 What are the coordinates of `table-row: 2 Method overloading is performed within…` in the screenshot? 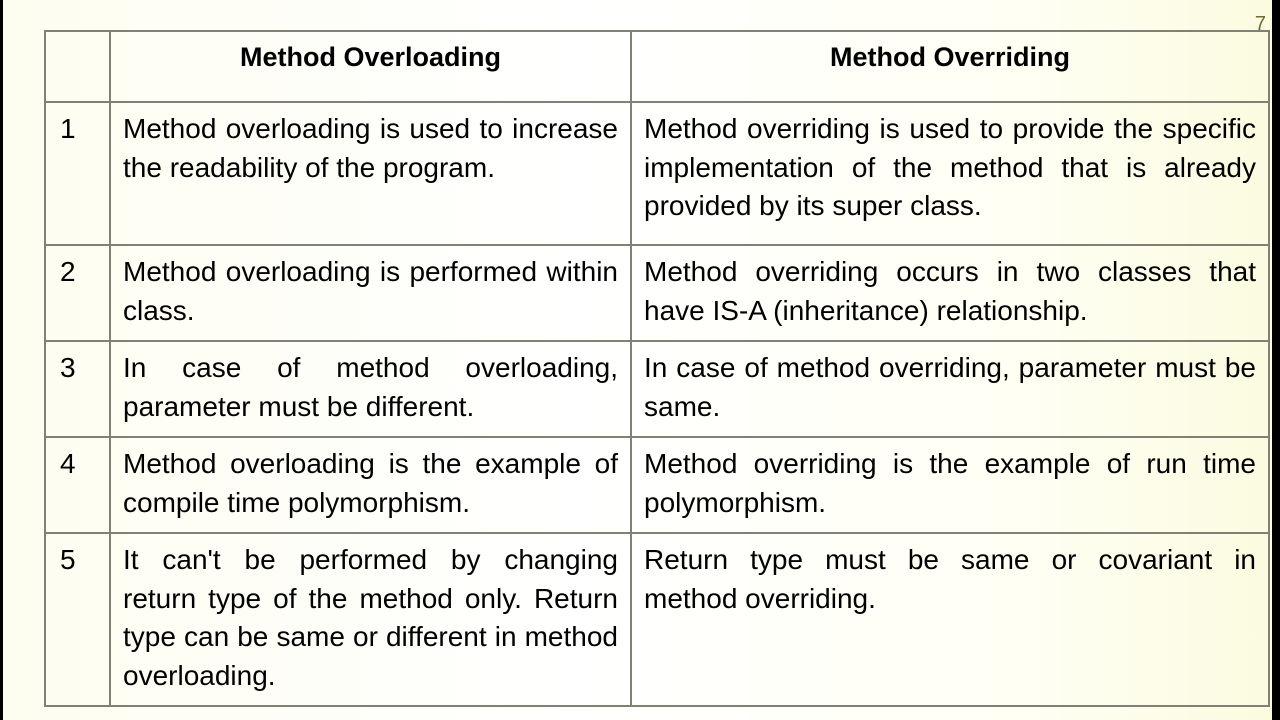 It's located at (657, 293).